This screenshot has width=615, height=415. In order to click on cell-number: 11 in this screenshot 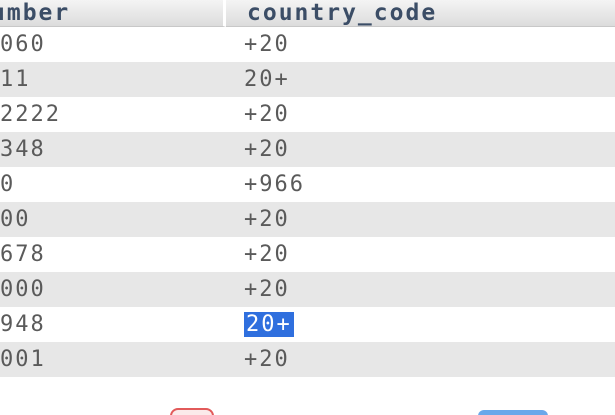, I will do `click(113, 79)`.